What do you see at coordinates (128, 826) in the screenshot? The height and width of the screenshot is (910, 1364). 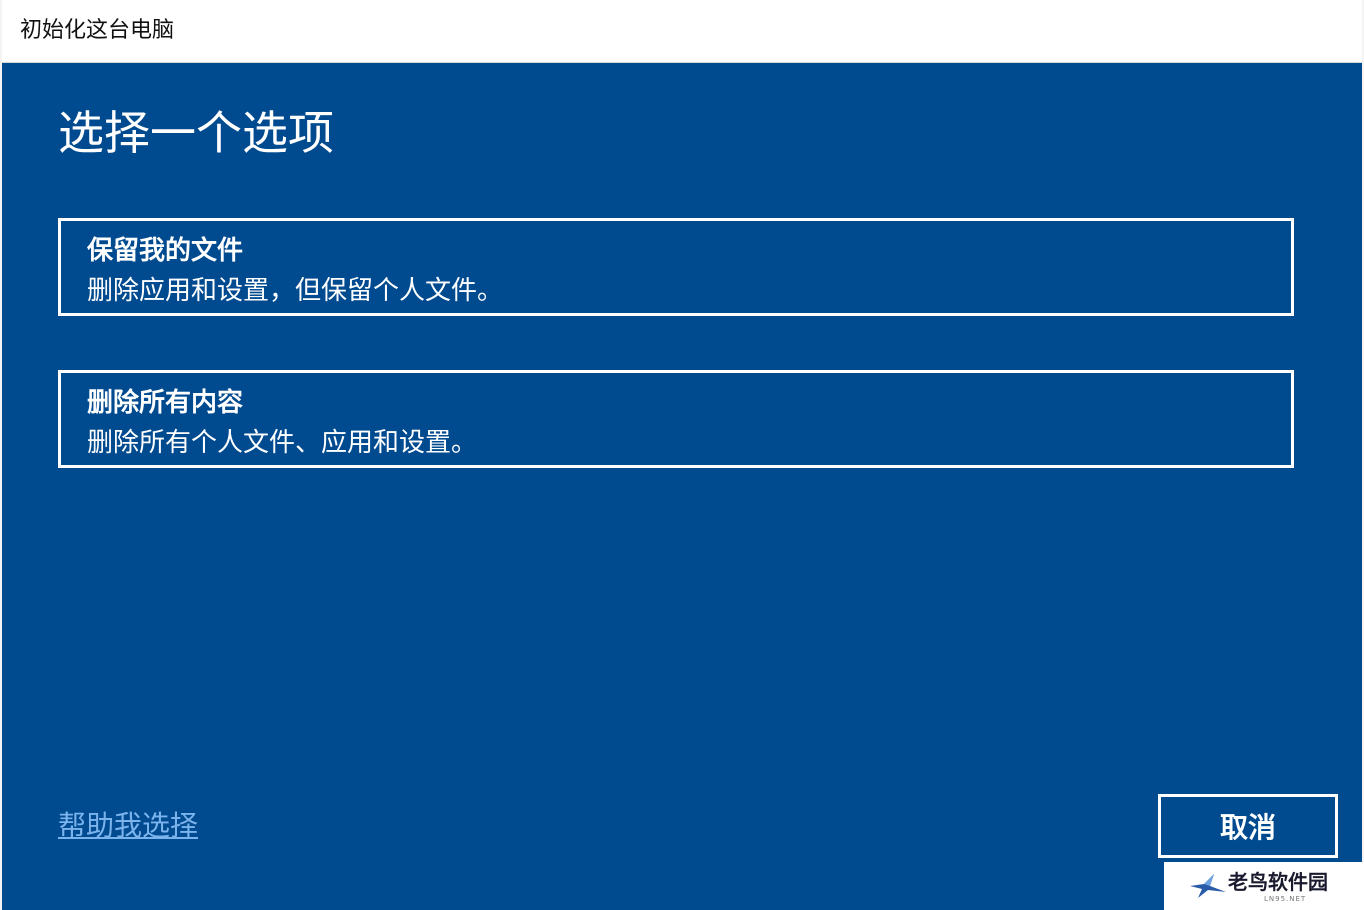 I see `help-me-choose-link: 帮助我选择` at bounding box center [128, 826].